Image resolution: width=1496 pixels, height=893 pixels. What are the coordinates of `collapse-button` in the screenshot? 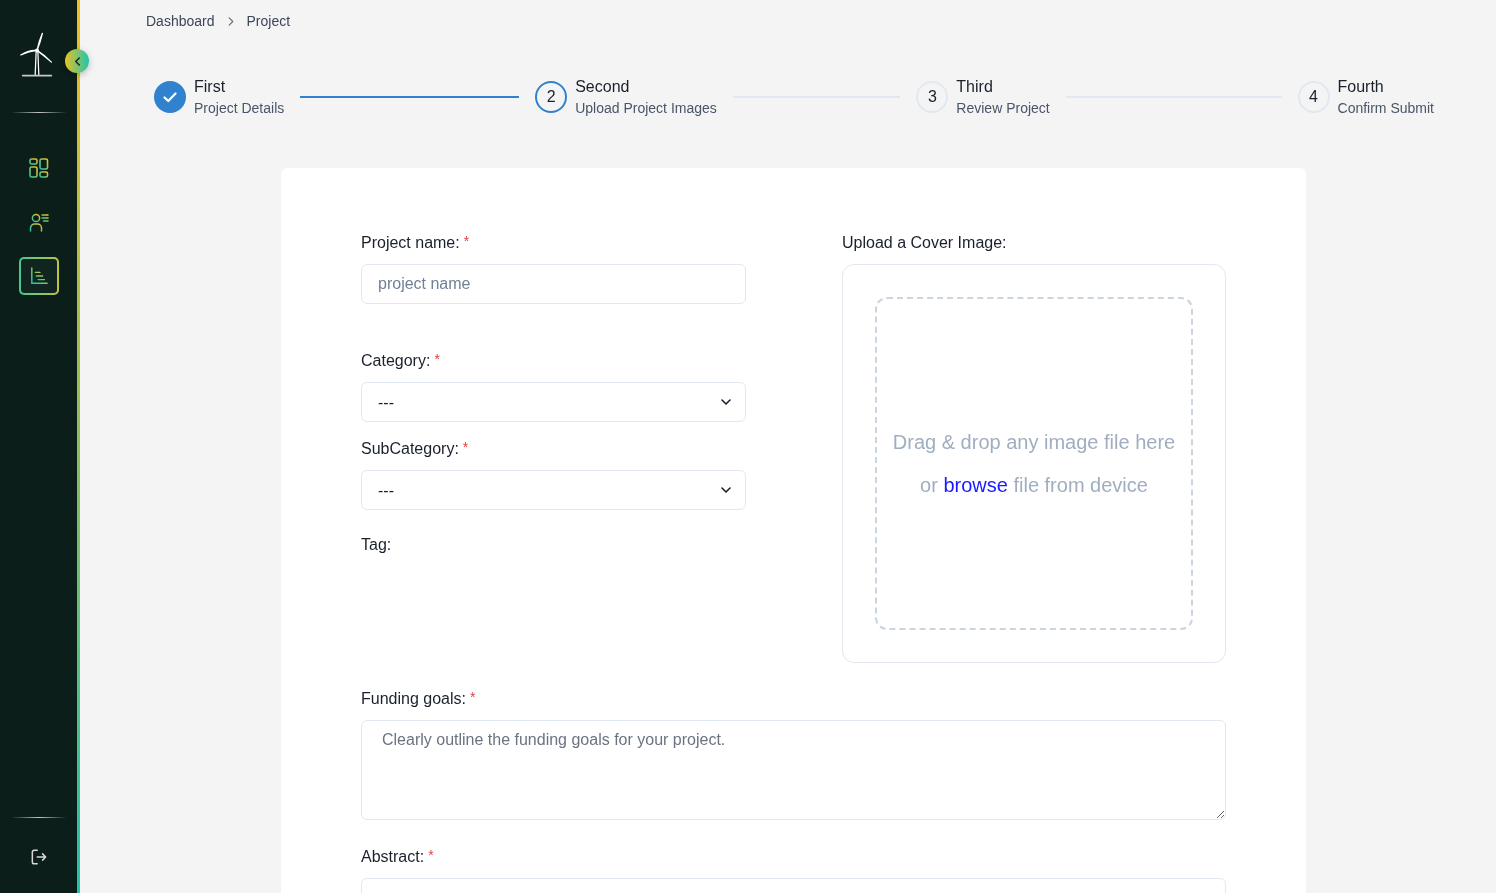 It's located at (77, 61).